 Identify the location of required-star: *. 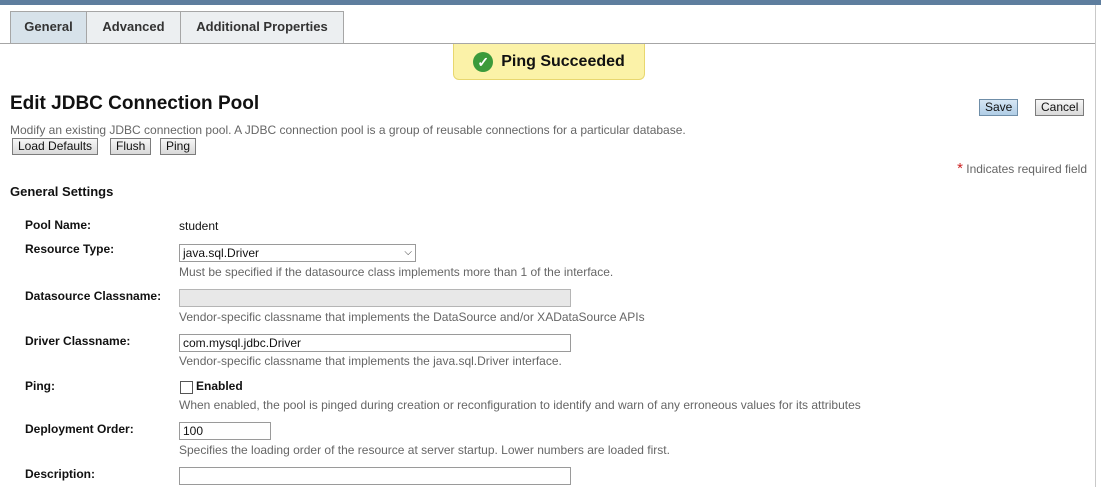
(960, 168).